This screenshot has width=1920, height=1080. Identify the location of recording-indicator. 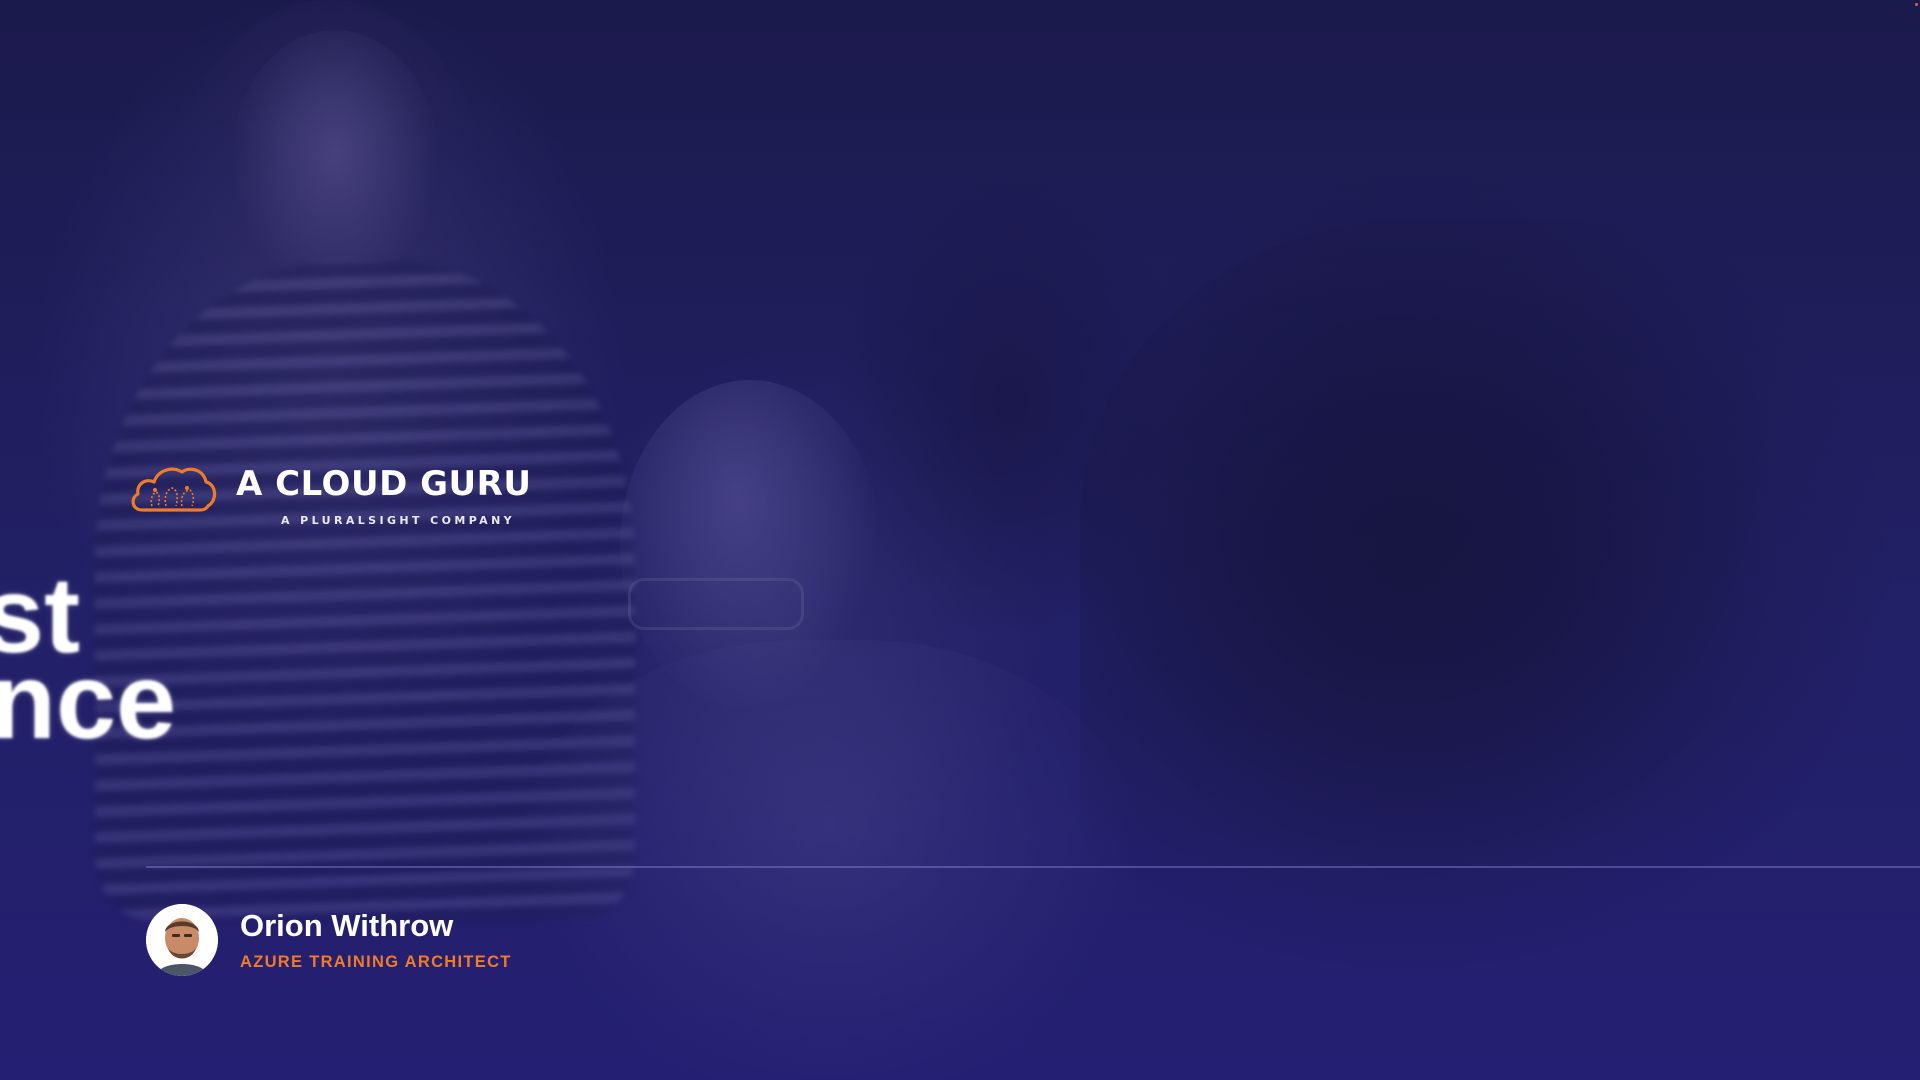
(1916, 4).